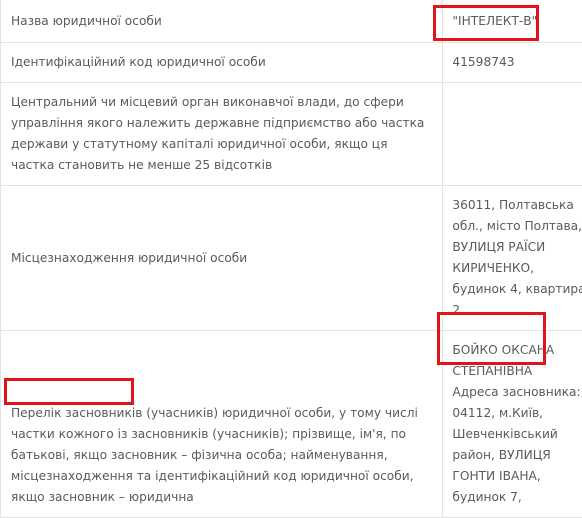 The height and width of the screenshot is (518, 582). Describe the element at coordinates (512, 134) in the screenshot. I see `authority-value` at that location.